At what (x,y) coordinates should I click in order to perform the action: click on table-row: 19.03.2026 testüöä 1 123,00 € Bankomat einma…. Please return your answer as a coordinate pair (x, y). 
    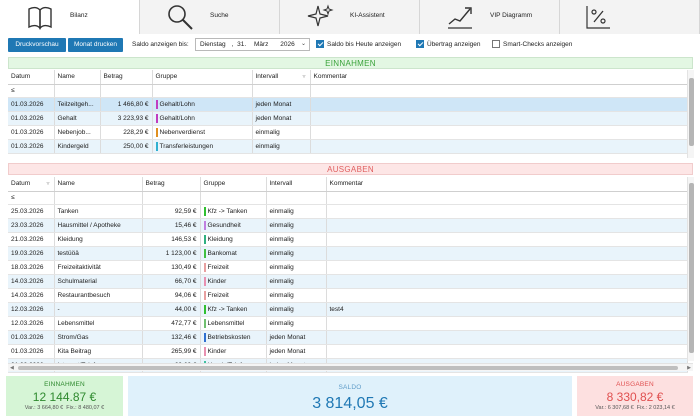
    Looking at the image, I should click on (348, 253).